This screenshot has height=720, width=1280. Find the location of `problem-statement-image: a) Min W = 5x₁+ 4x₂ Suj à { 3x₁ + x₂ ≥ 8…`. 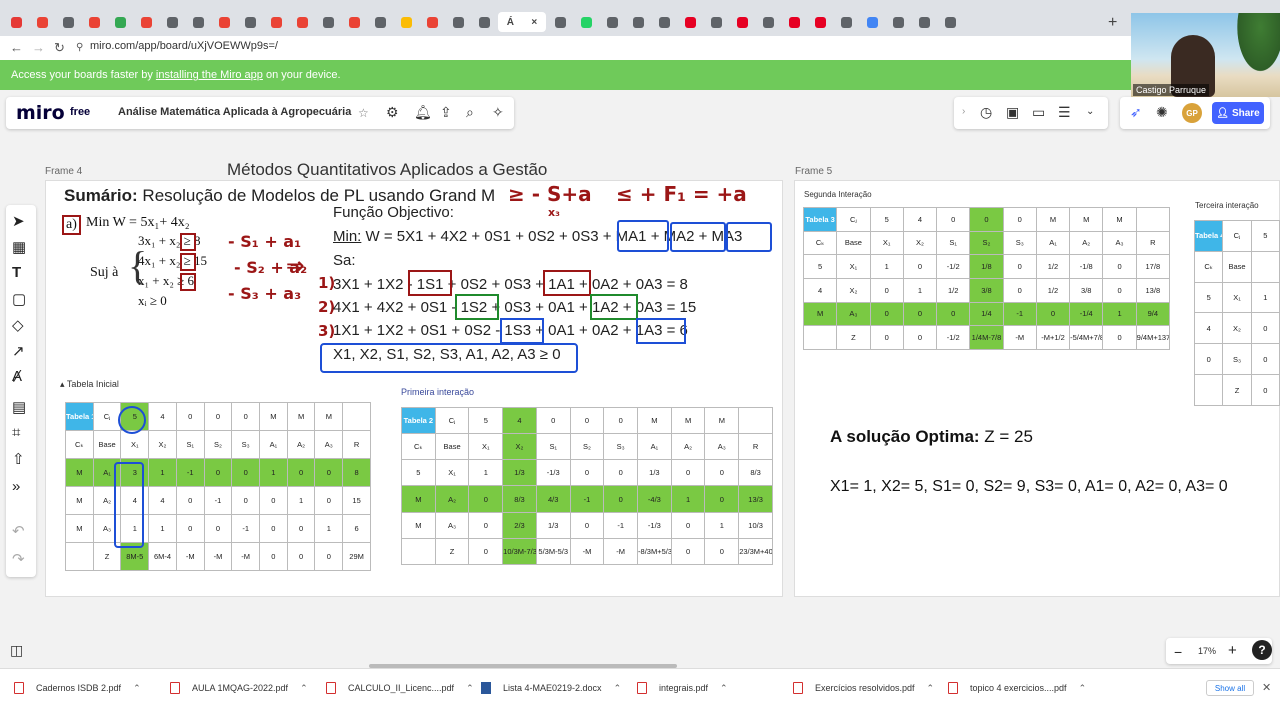

problem-statement-image: a) Min W = 5x₁+ 4x₂ Suj à { 3x₁ + x₂ ≥ 8… is located at coordinates (141, 261).